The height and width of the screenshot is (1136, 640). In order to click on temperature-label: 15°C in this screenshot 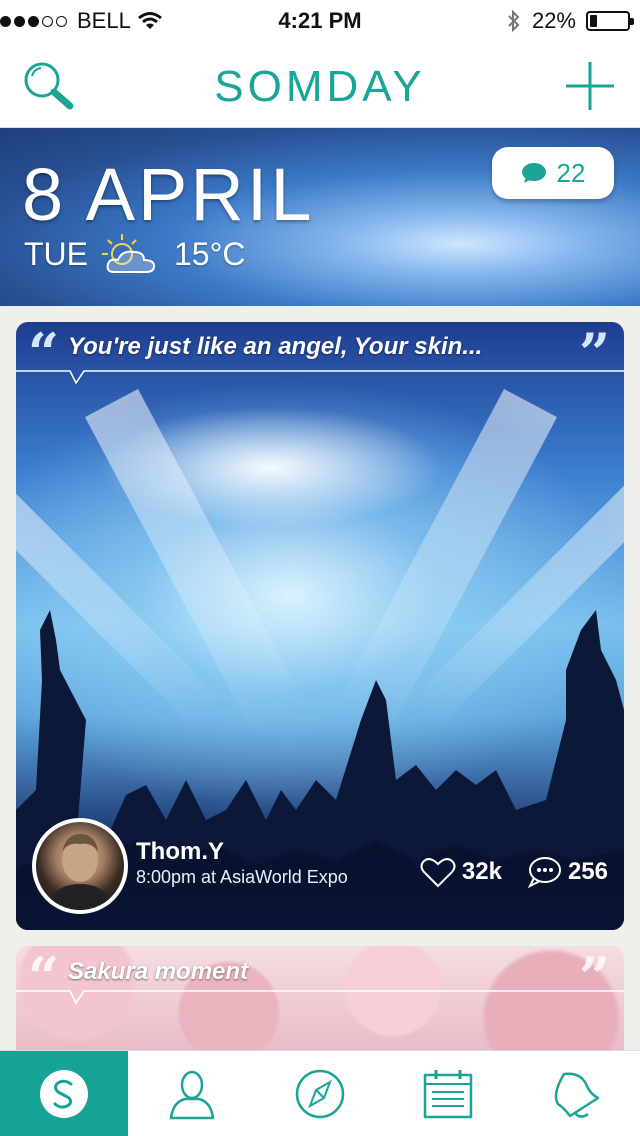, I will do `click(210, 253)`.